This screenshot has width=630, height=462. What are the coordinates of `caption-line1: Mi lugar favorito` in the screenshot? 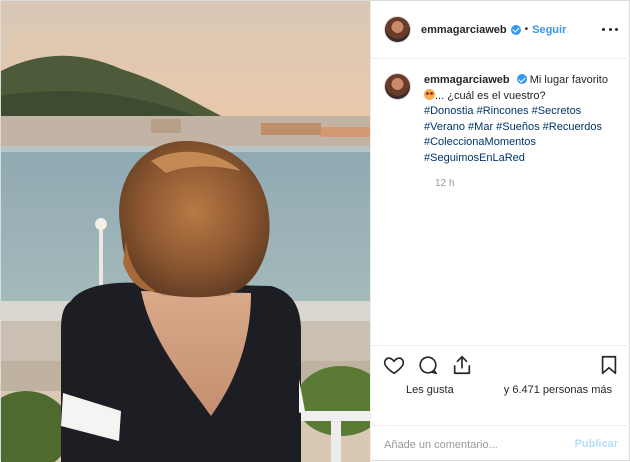 It's located at (568, 80).